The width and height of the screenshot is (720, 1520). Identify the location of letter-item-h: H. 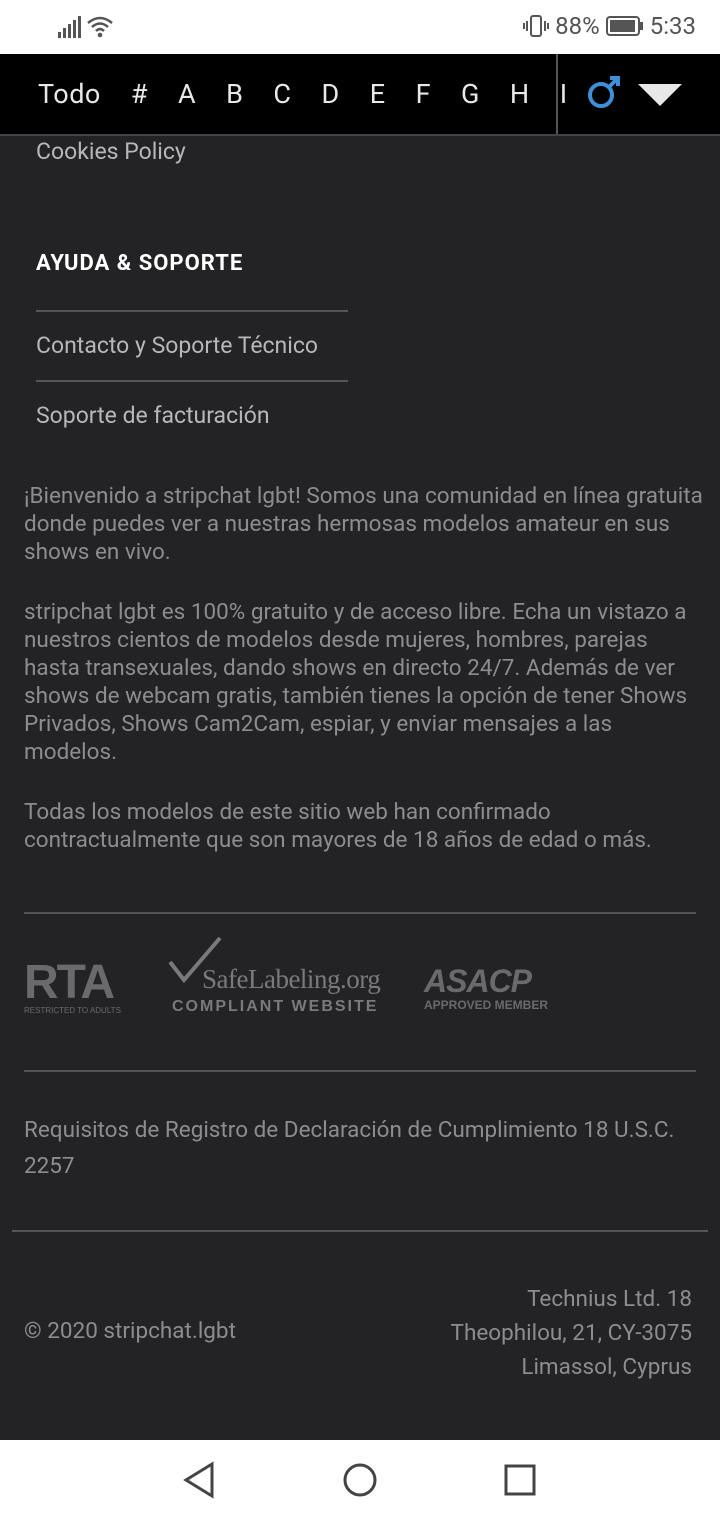
(520, 94).